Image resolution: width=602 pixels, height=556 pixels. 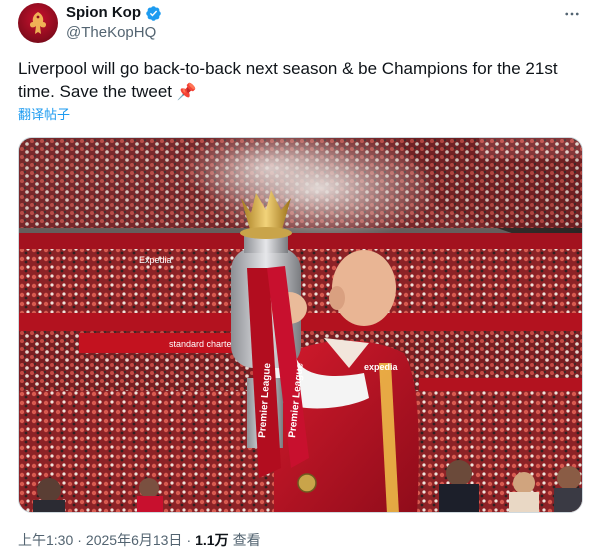 I want to click on author-name-row: Spion Kop, so click(x=114, y=13).